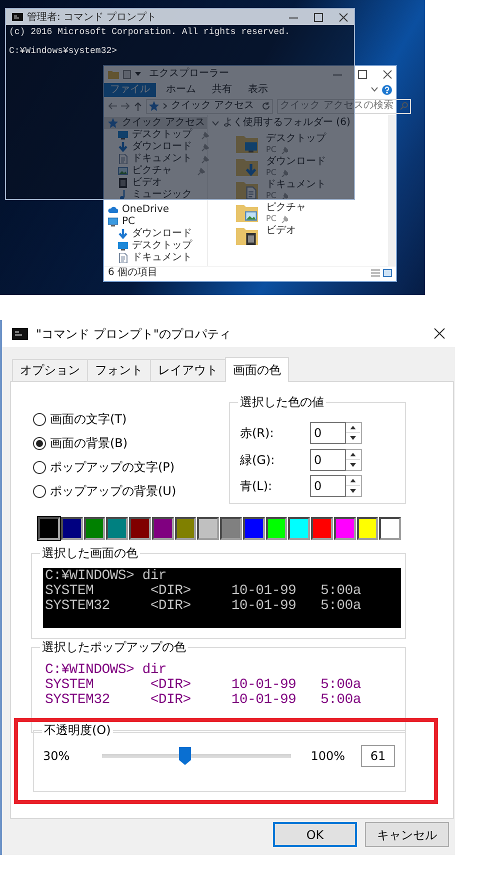 The width and height of the screenshot is (491, 885). What do you see at coordinates (129, 222) in the screenshot?
I see `nav-label: PC` at bounding box center [129, 222].